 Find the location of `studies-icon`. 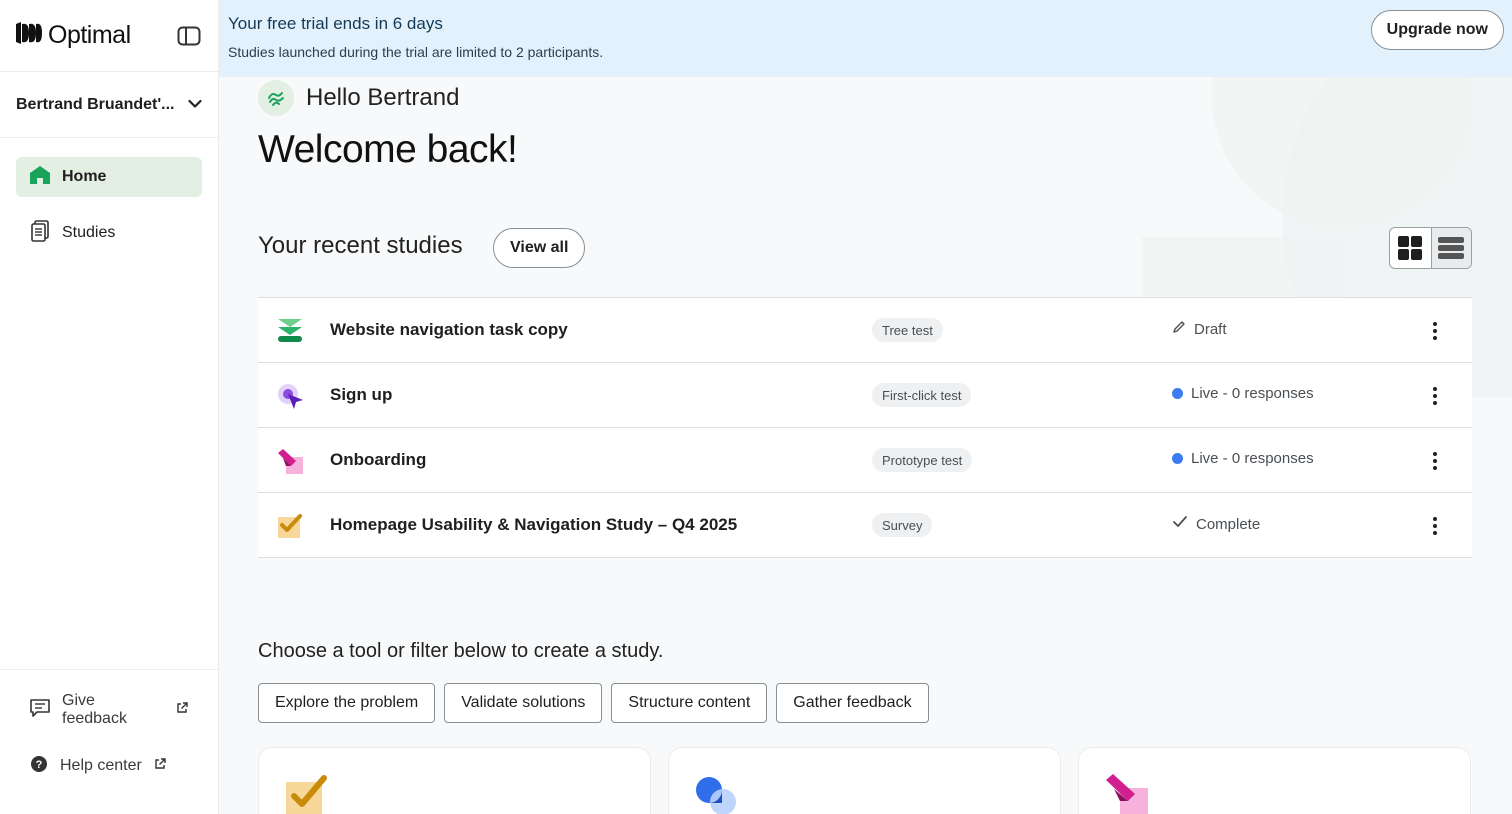

studies-icon is located at coordinates (40, 233).